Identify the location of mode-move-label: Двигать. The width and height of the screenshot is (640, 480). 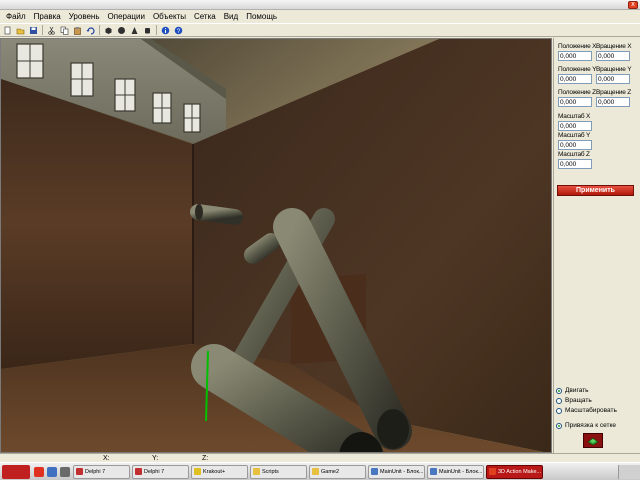
(577, 390).